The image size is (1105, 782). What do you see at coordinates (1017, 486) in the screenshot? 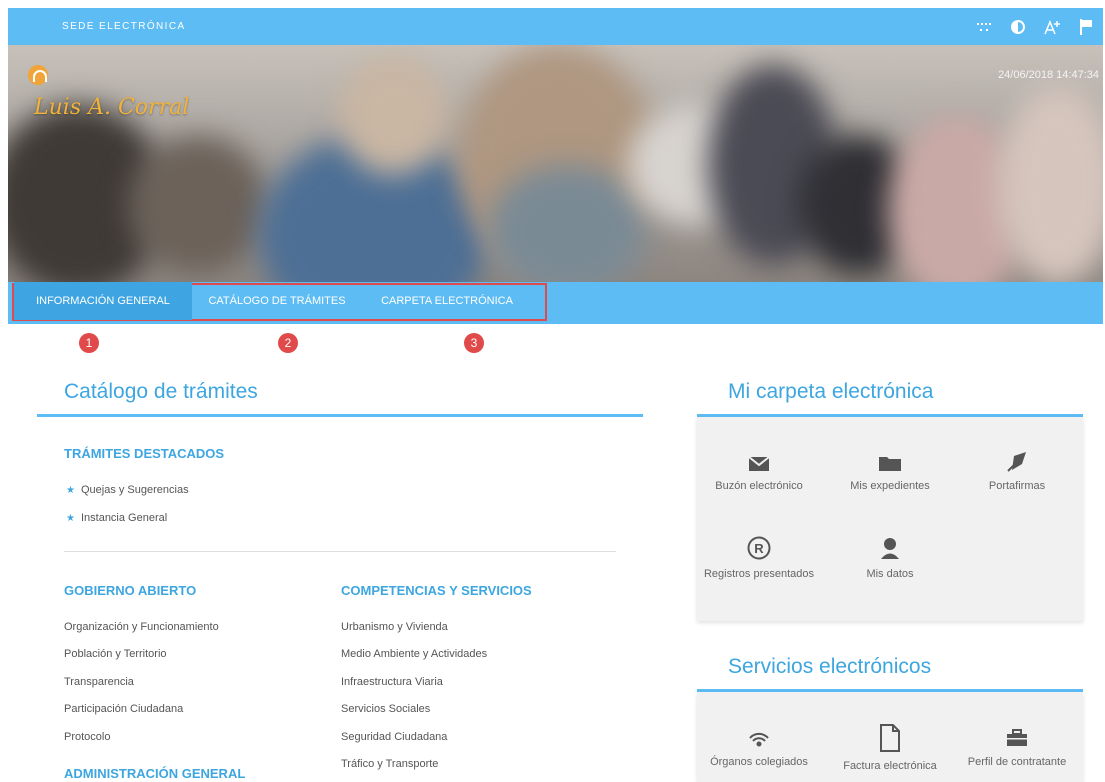
I see `card-label: Portafirmas` at bounding box center [1017, 486].